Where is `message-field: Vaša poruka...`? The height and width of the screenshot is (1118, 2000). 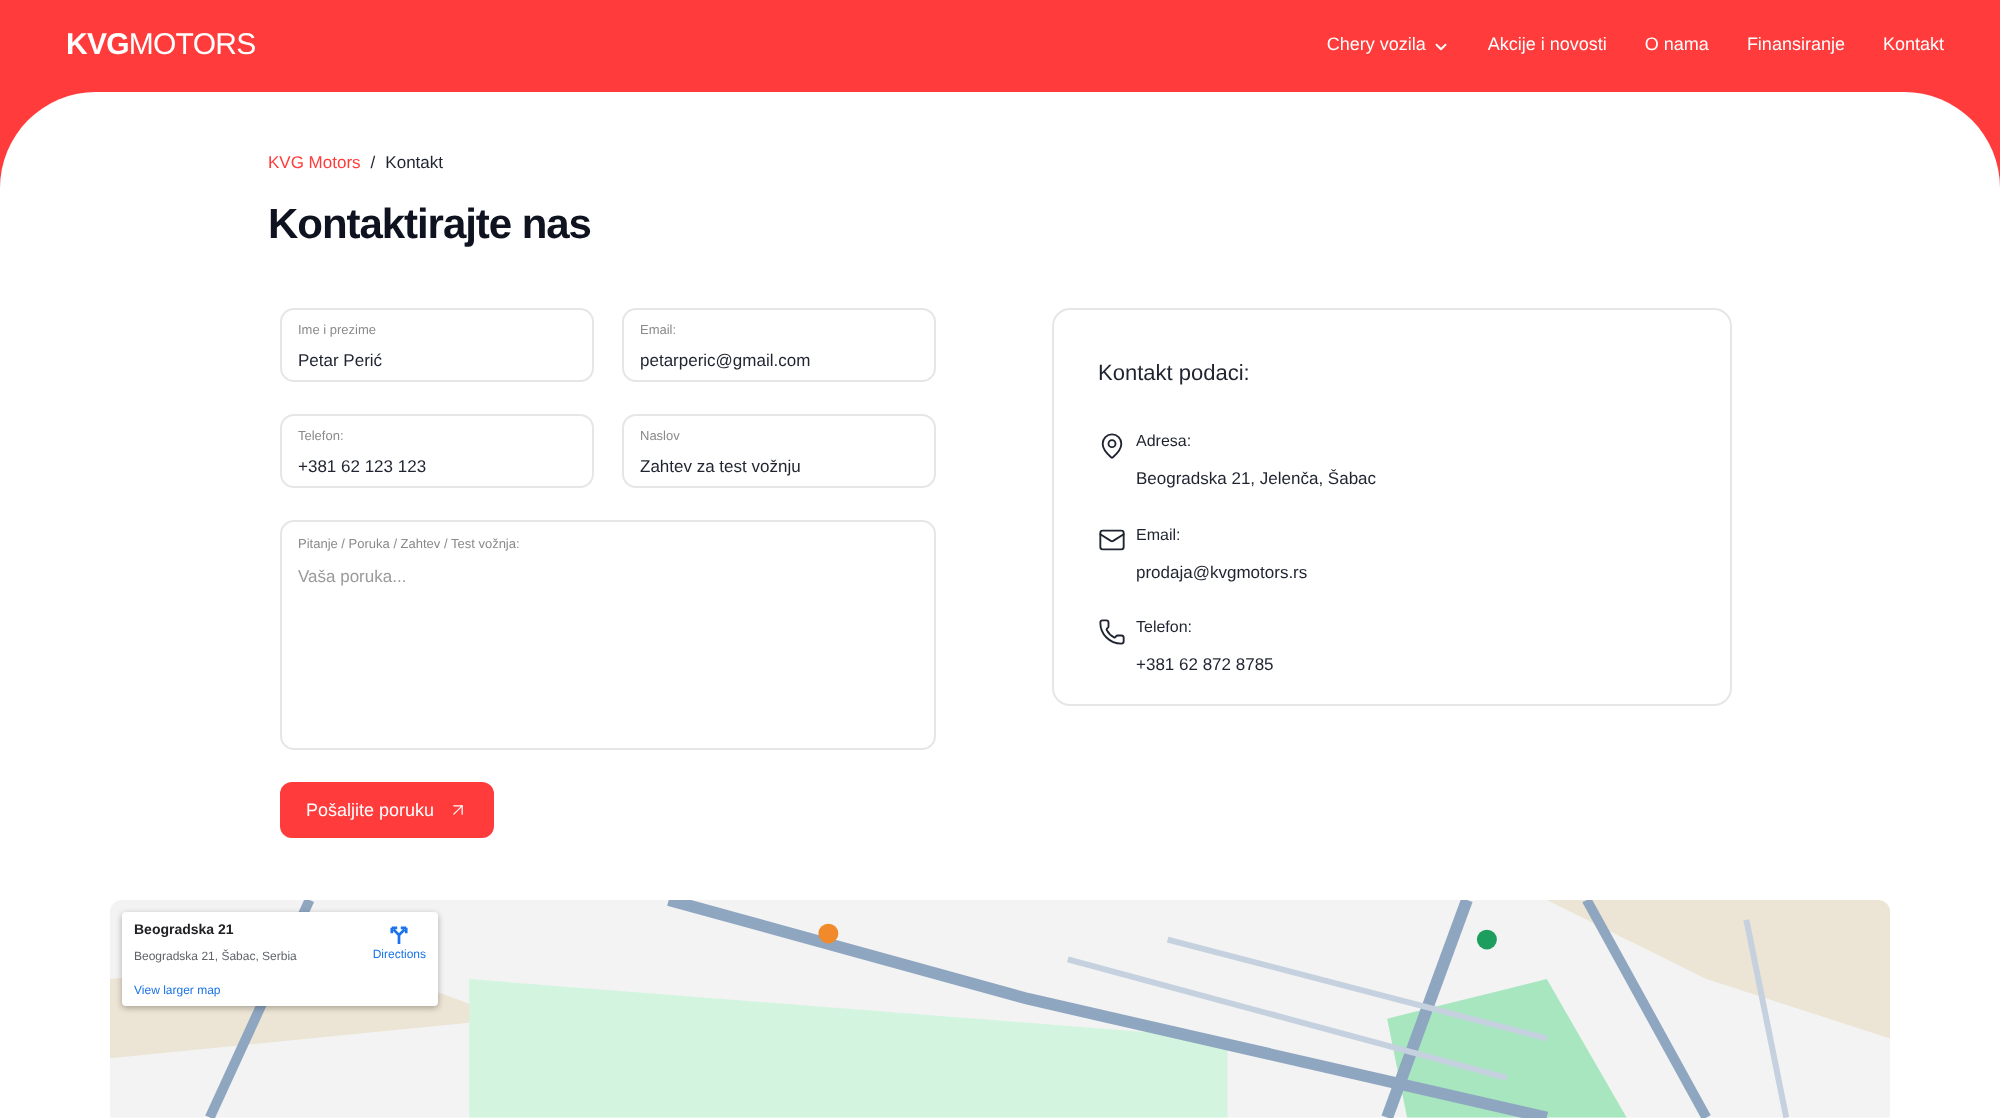 message-field: Vaša poruka... is located at coordinates (608, 656).